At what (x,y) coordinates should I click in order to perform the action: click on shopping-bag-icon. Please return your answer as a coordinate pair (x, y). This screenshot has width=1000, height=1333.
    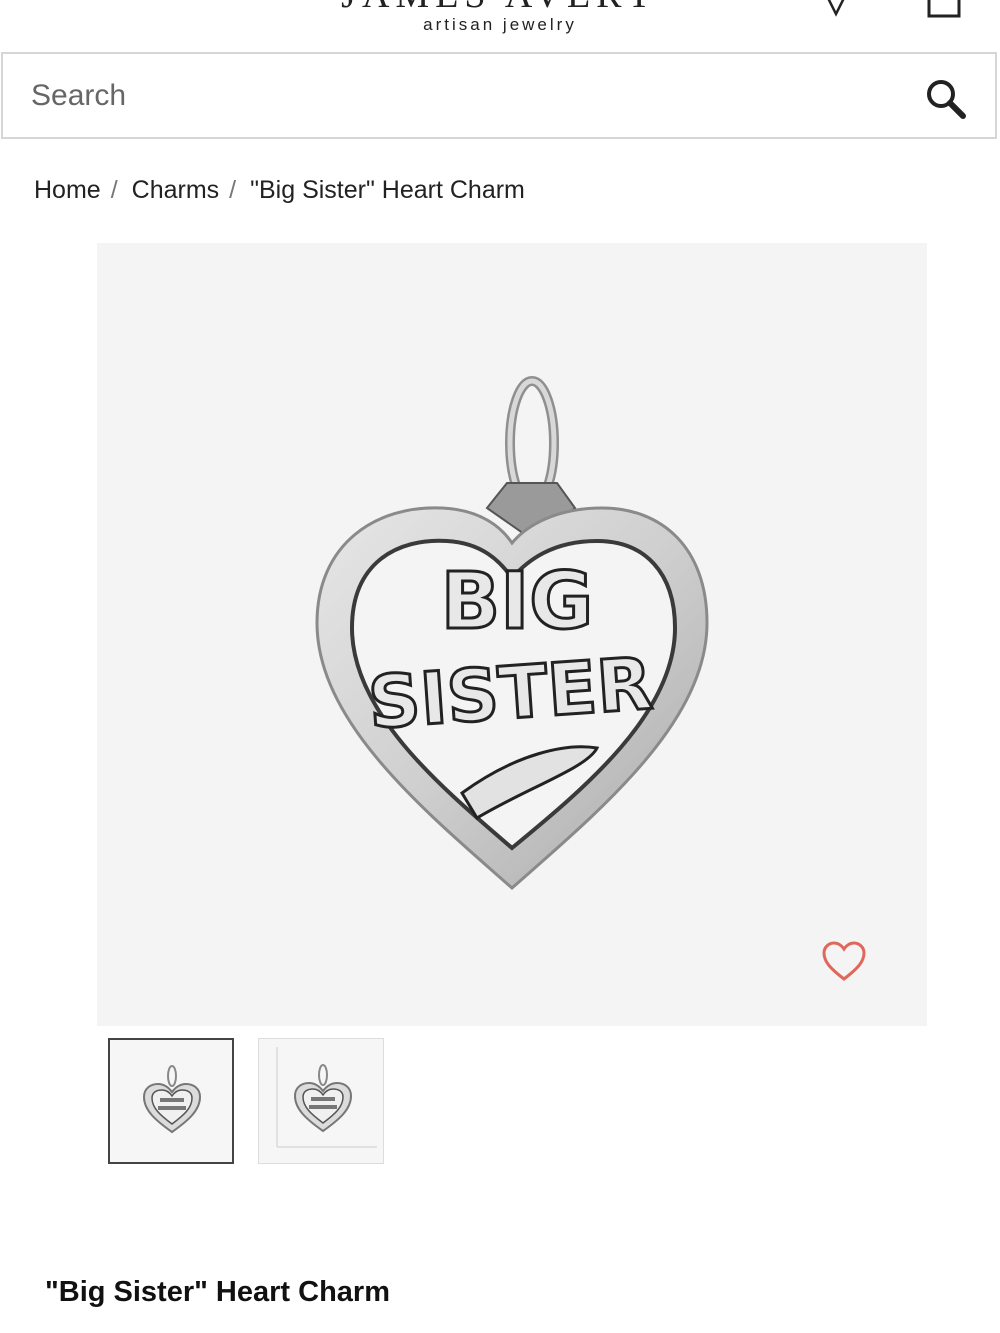
    Looking at the image, I should click on (944, 10).